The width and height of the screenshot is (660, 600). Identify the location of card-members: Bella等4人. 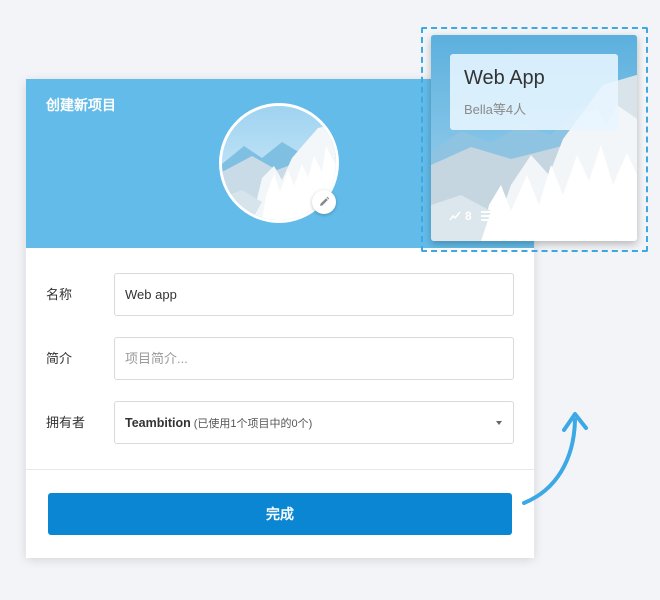
(495, 109).